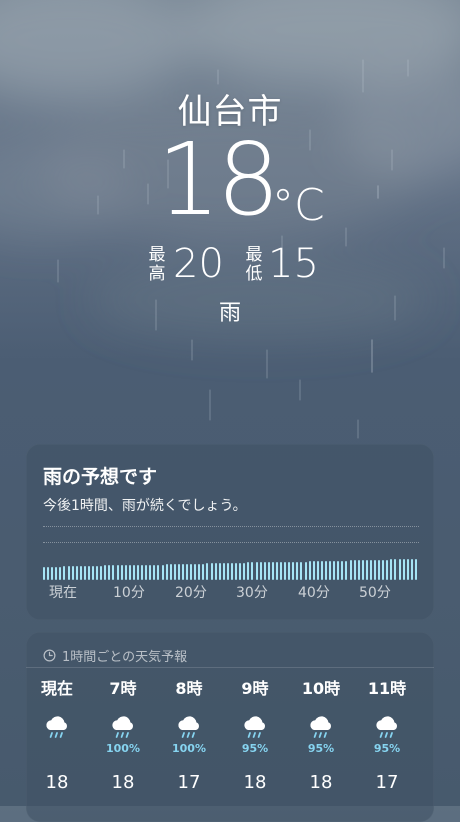  Describe the element at coordinates (314, 593) in the screenshot. I see `tick-label: 40分` at that location.